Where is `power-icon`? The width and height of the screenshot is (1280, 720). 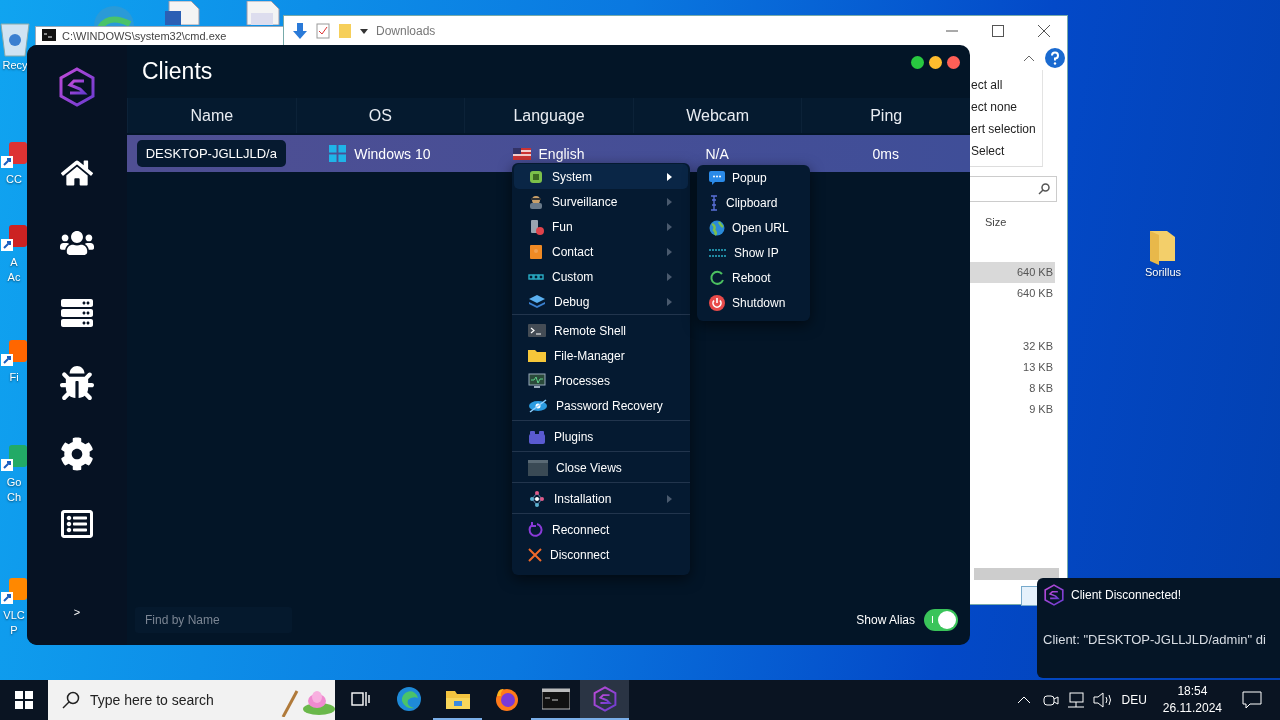 power-icon is located at coordinates (717, 302).